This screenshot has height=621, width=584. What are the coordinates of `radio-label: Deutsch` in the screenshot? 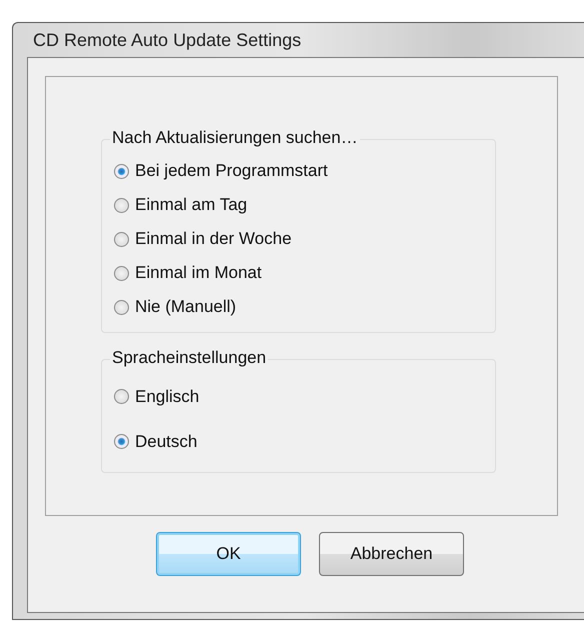 It's located at (166, 442).